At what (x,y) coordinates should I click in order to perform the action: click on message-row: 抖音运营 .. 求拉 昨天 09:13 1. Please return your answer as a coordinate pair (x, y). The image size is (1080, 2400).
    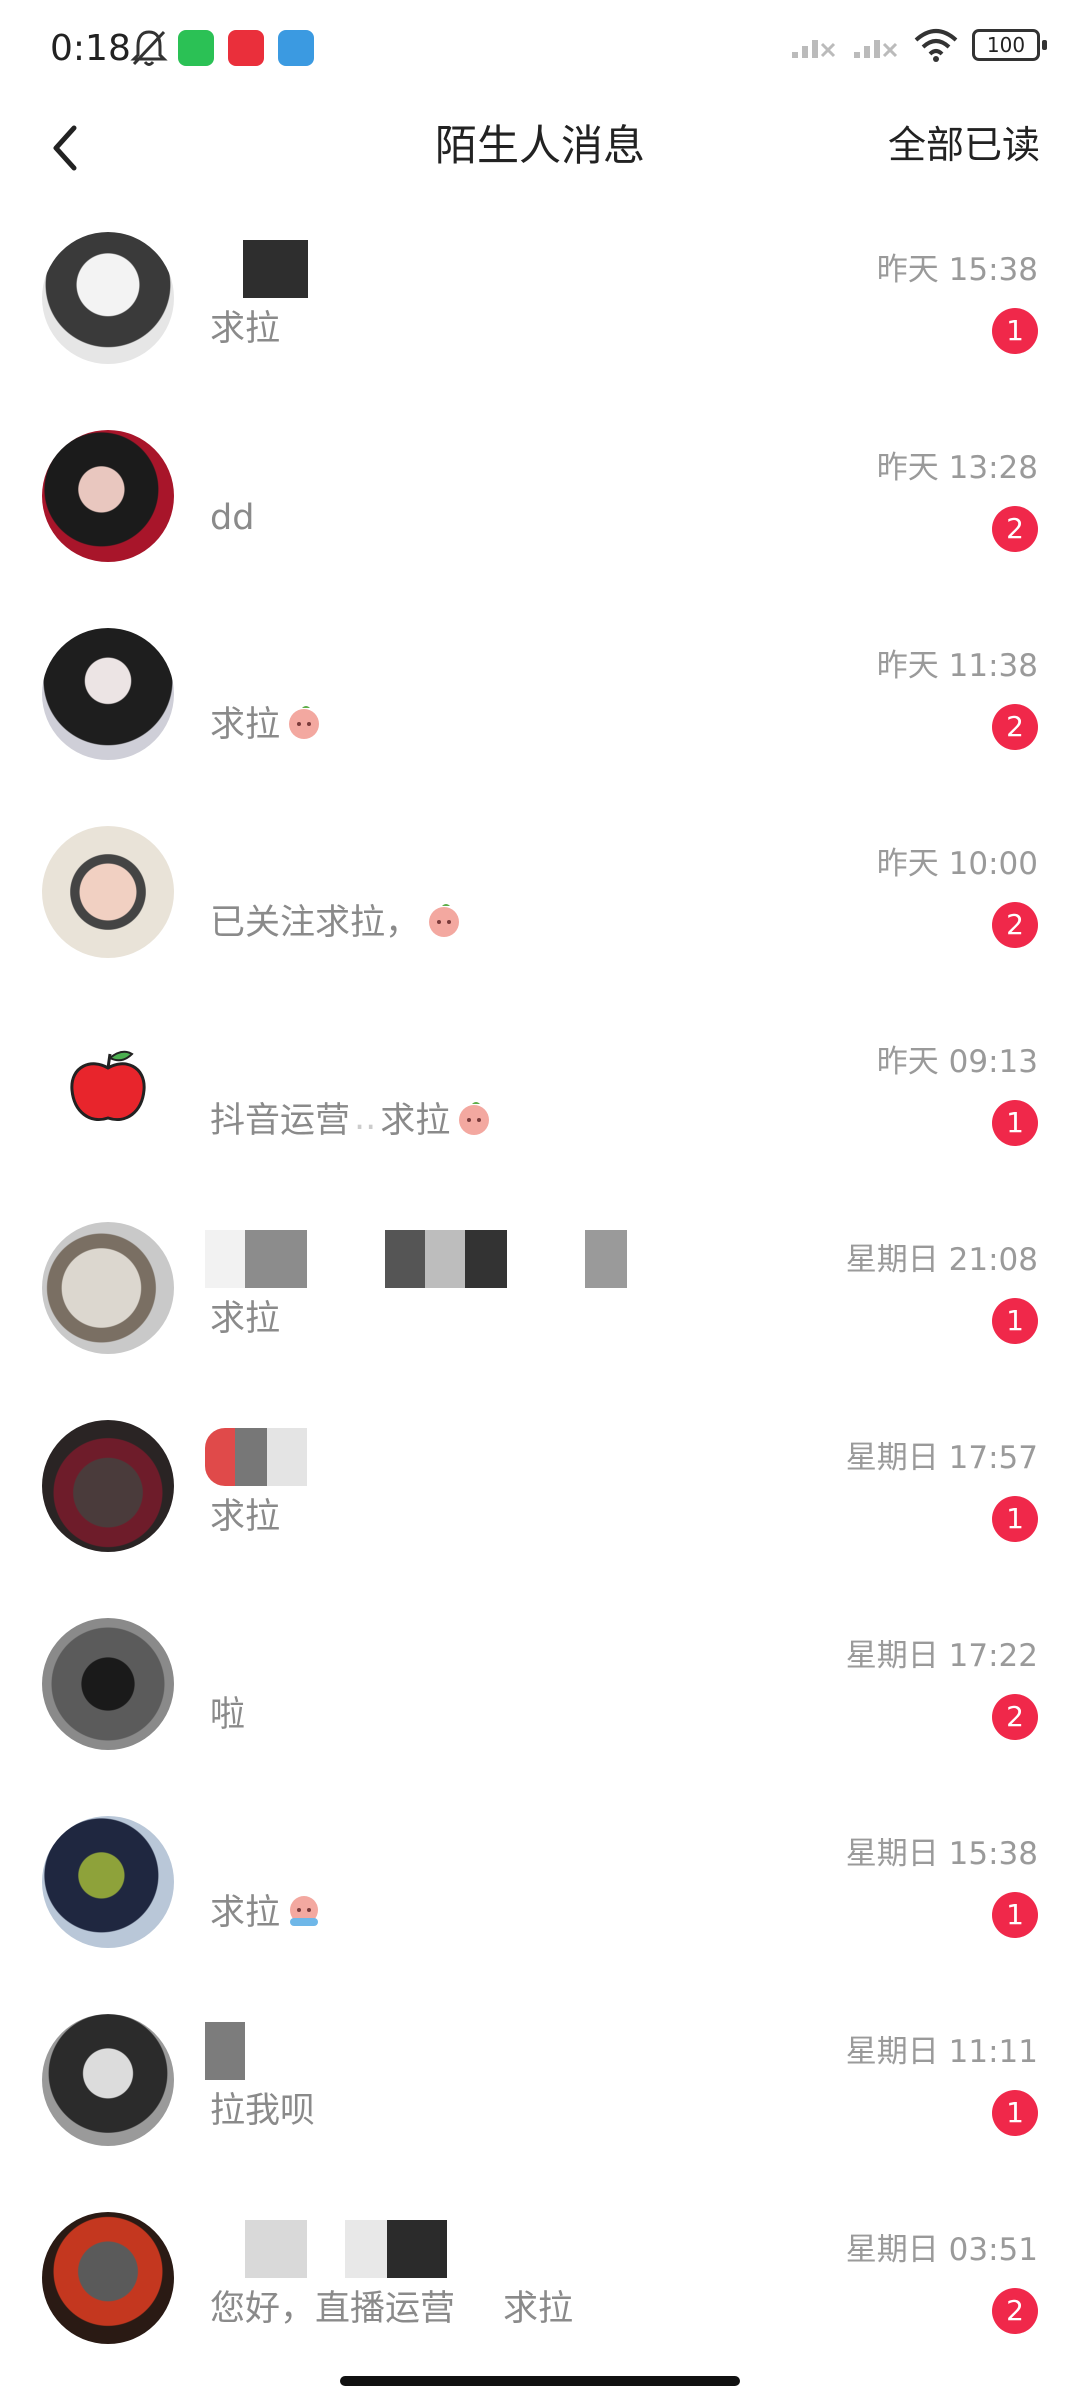
    Looking at the image, I should click on (540, 1111).